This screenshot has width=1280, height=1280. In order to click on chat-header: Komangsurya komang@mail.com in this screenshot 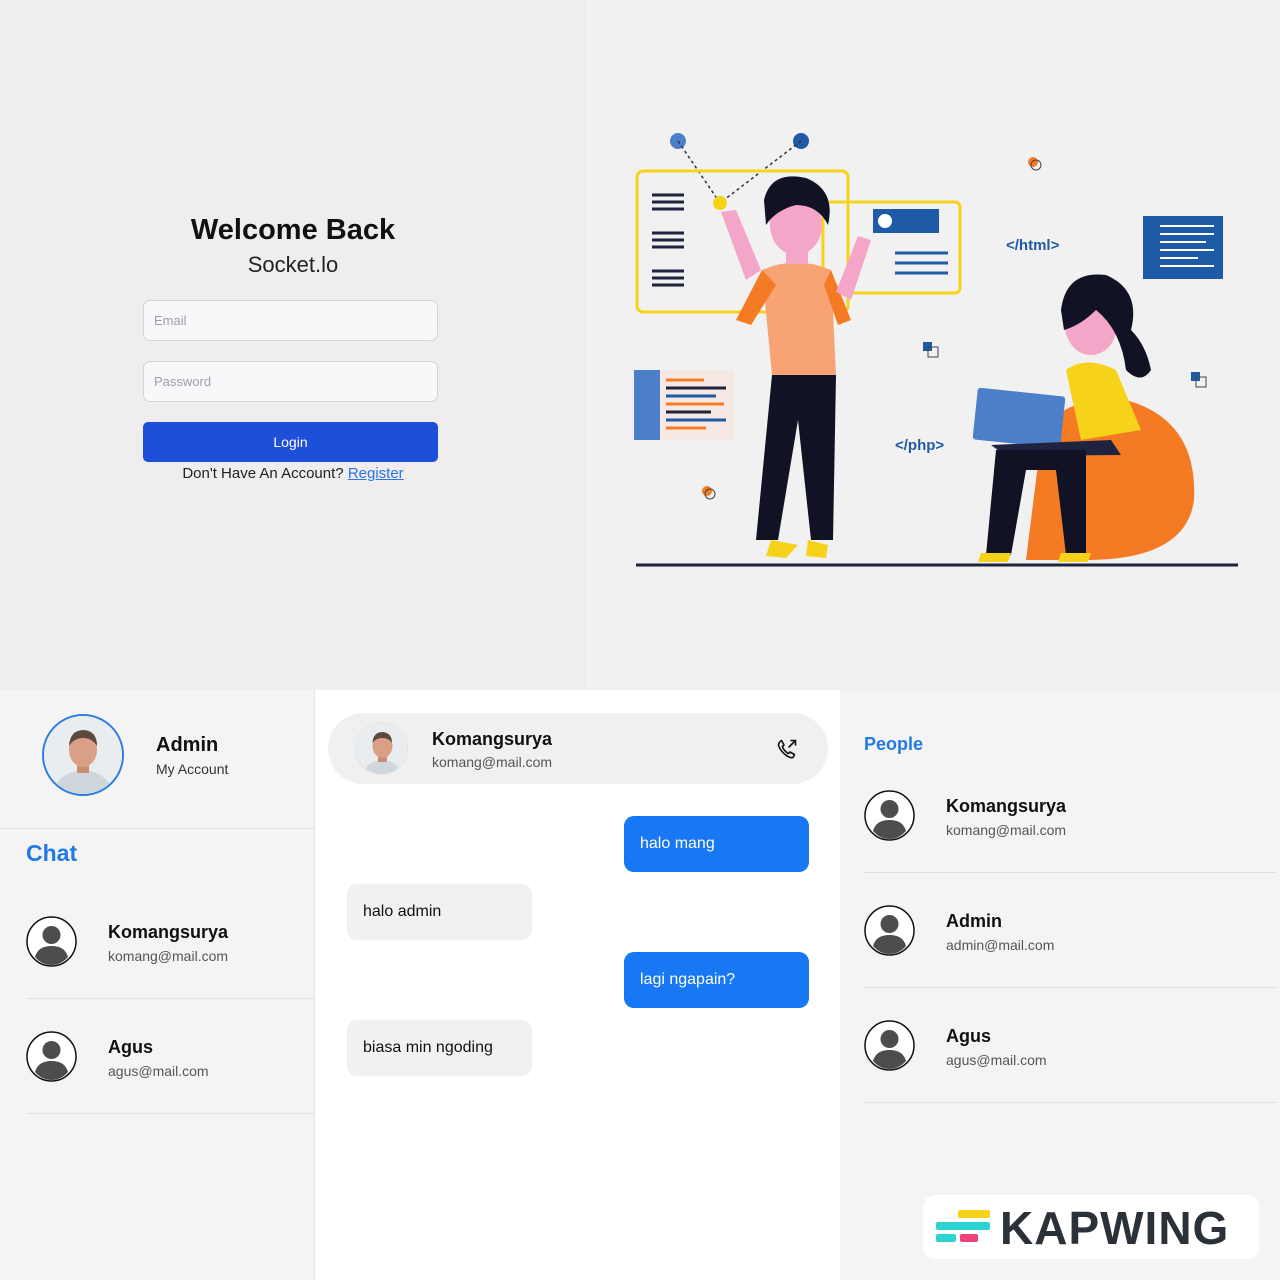, I will do `click(578, 748)`.